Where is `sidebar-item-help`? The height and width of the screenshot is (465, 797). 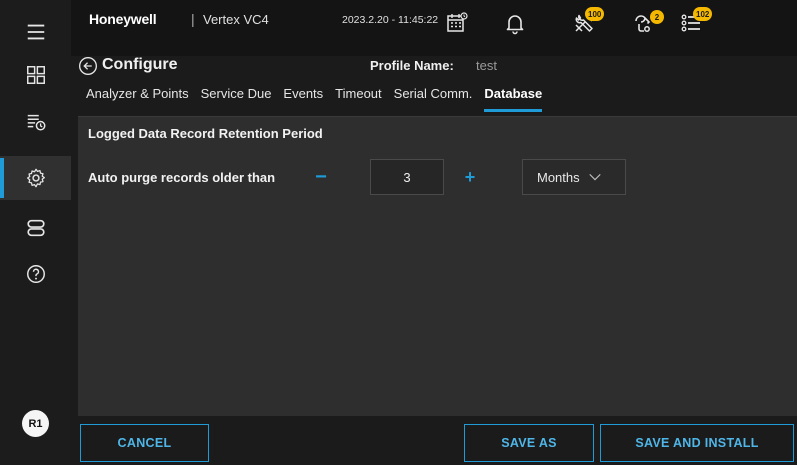 sidebar-item-help is located at coordinates (35, 274).